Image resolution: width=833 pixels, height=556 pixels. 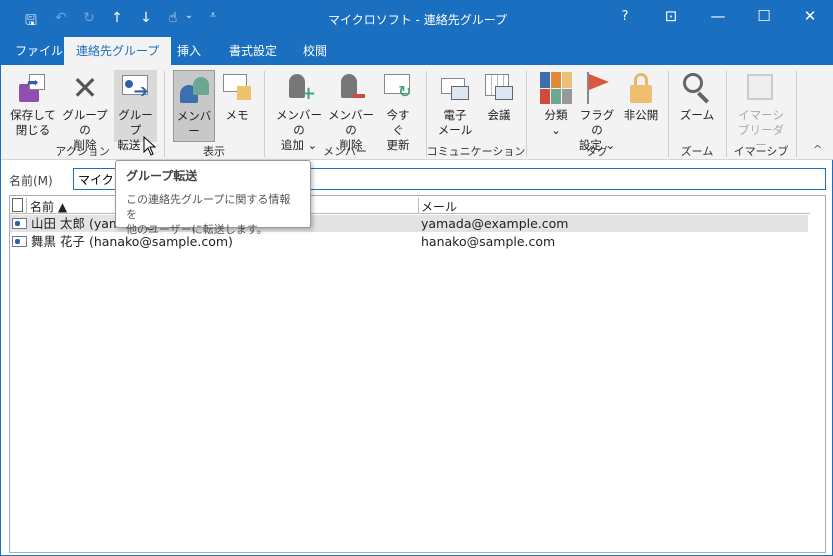 What do you see at coordinates (237, 115) in the screenshot?
I see `label: メモ` at bounding box center [237, 115].